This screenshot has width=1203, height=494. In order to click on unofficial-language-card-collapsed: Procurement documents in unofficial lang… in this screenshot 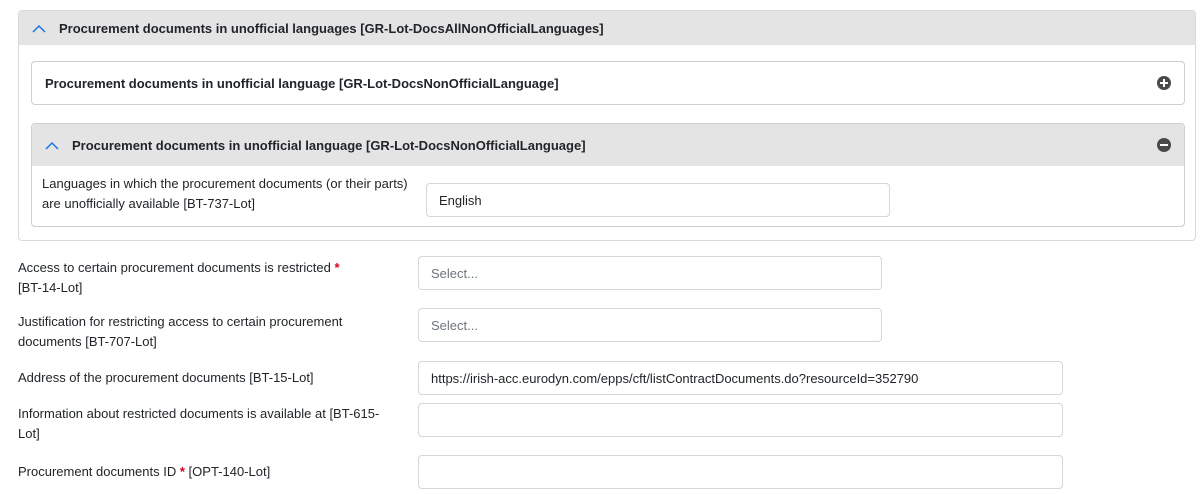, I will do `click(608, 83)`.